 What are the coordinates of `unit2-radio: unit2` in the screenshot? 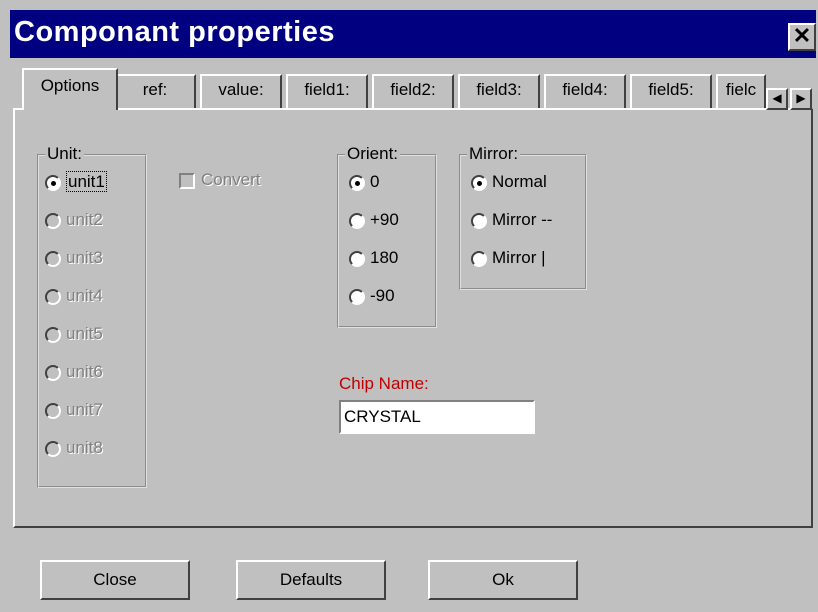 It's located at (74, 220).